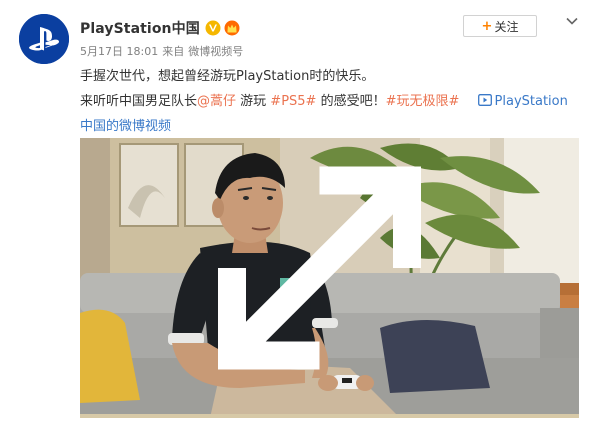  Describe the element at coordinates (330, 126) in the screenshot. I see `post-text-line-3: 中国的微博视频` at that location.